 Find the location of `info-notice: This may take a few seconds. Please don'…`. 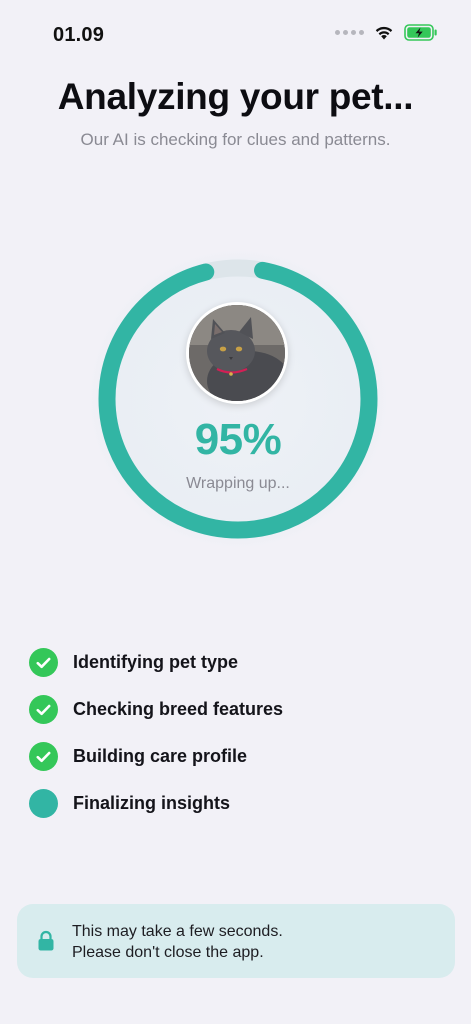

info-notice: This may take a few seconds. Please don'… is located at coordinates (236, 941).